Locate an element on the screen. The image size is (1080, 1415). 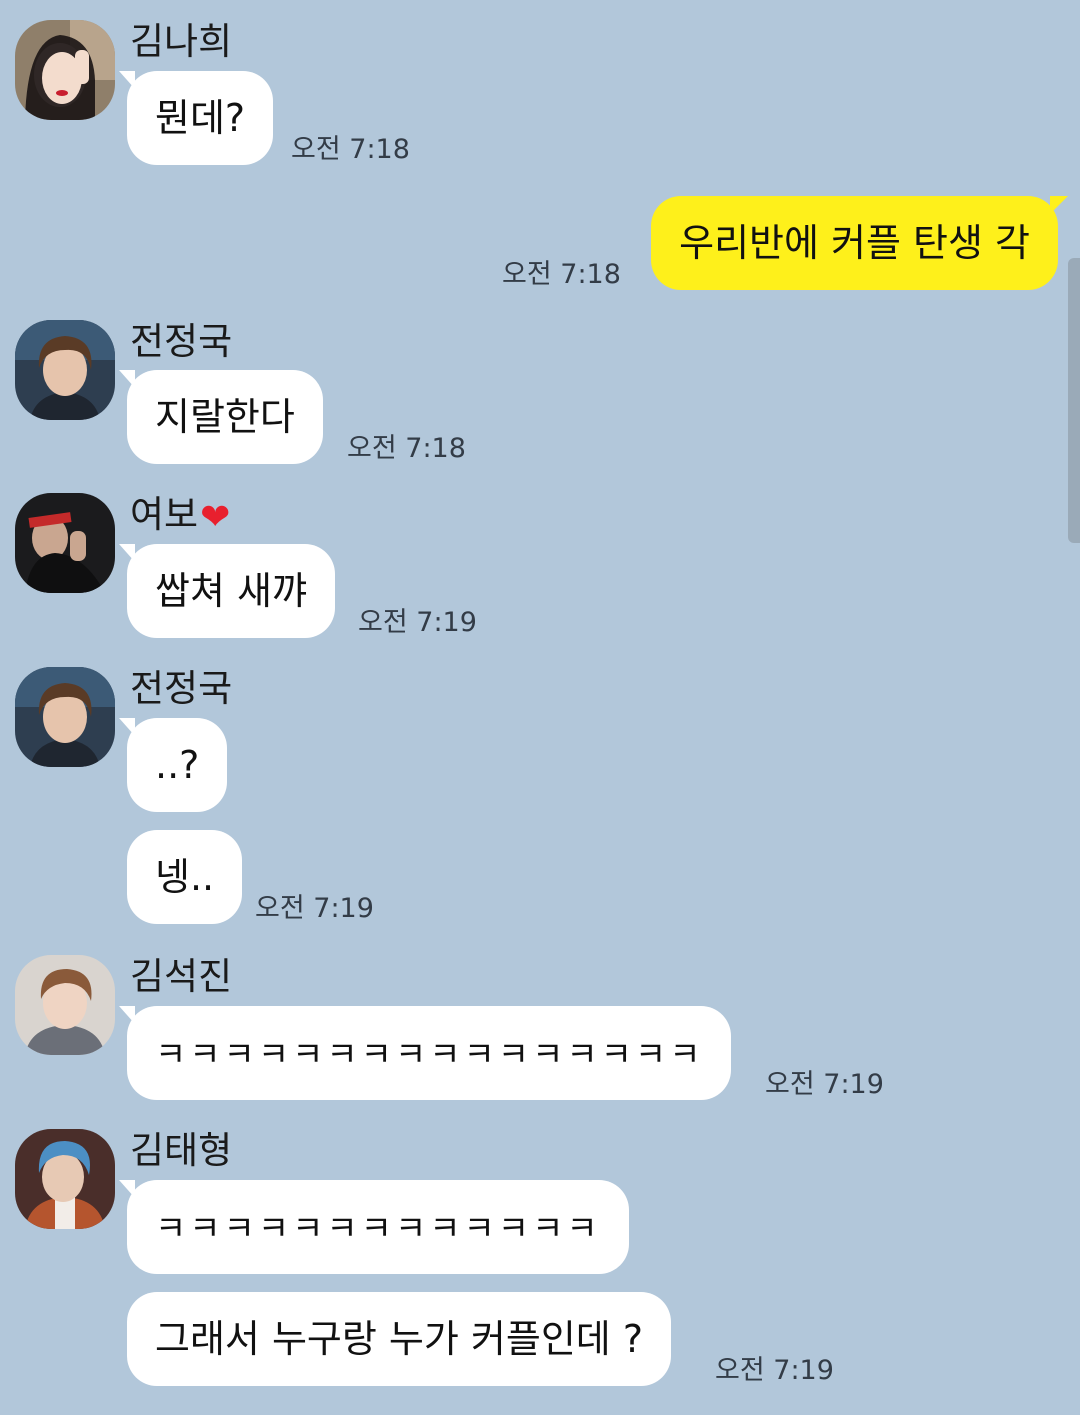
sender-name: 김석진 is located at coordinates (181, 976).